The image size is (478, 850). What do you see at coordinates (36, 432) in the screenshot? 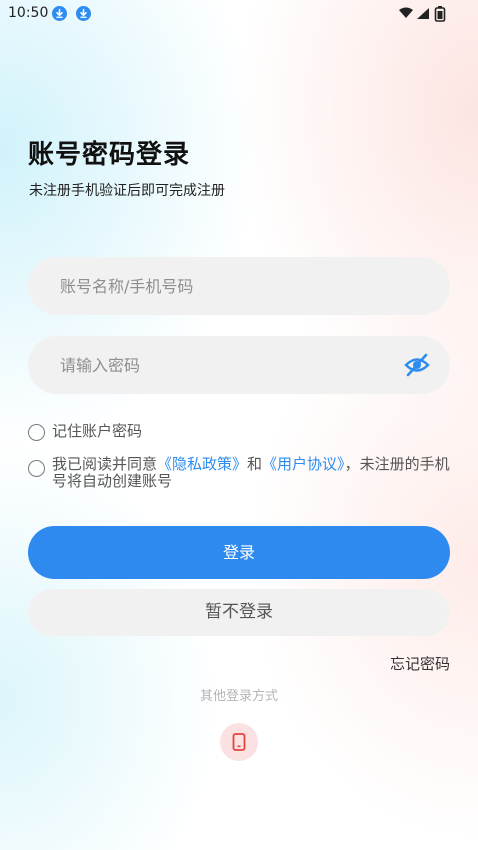
I see `remember-password-radio` at bounding box center [36, 432].